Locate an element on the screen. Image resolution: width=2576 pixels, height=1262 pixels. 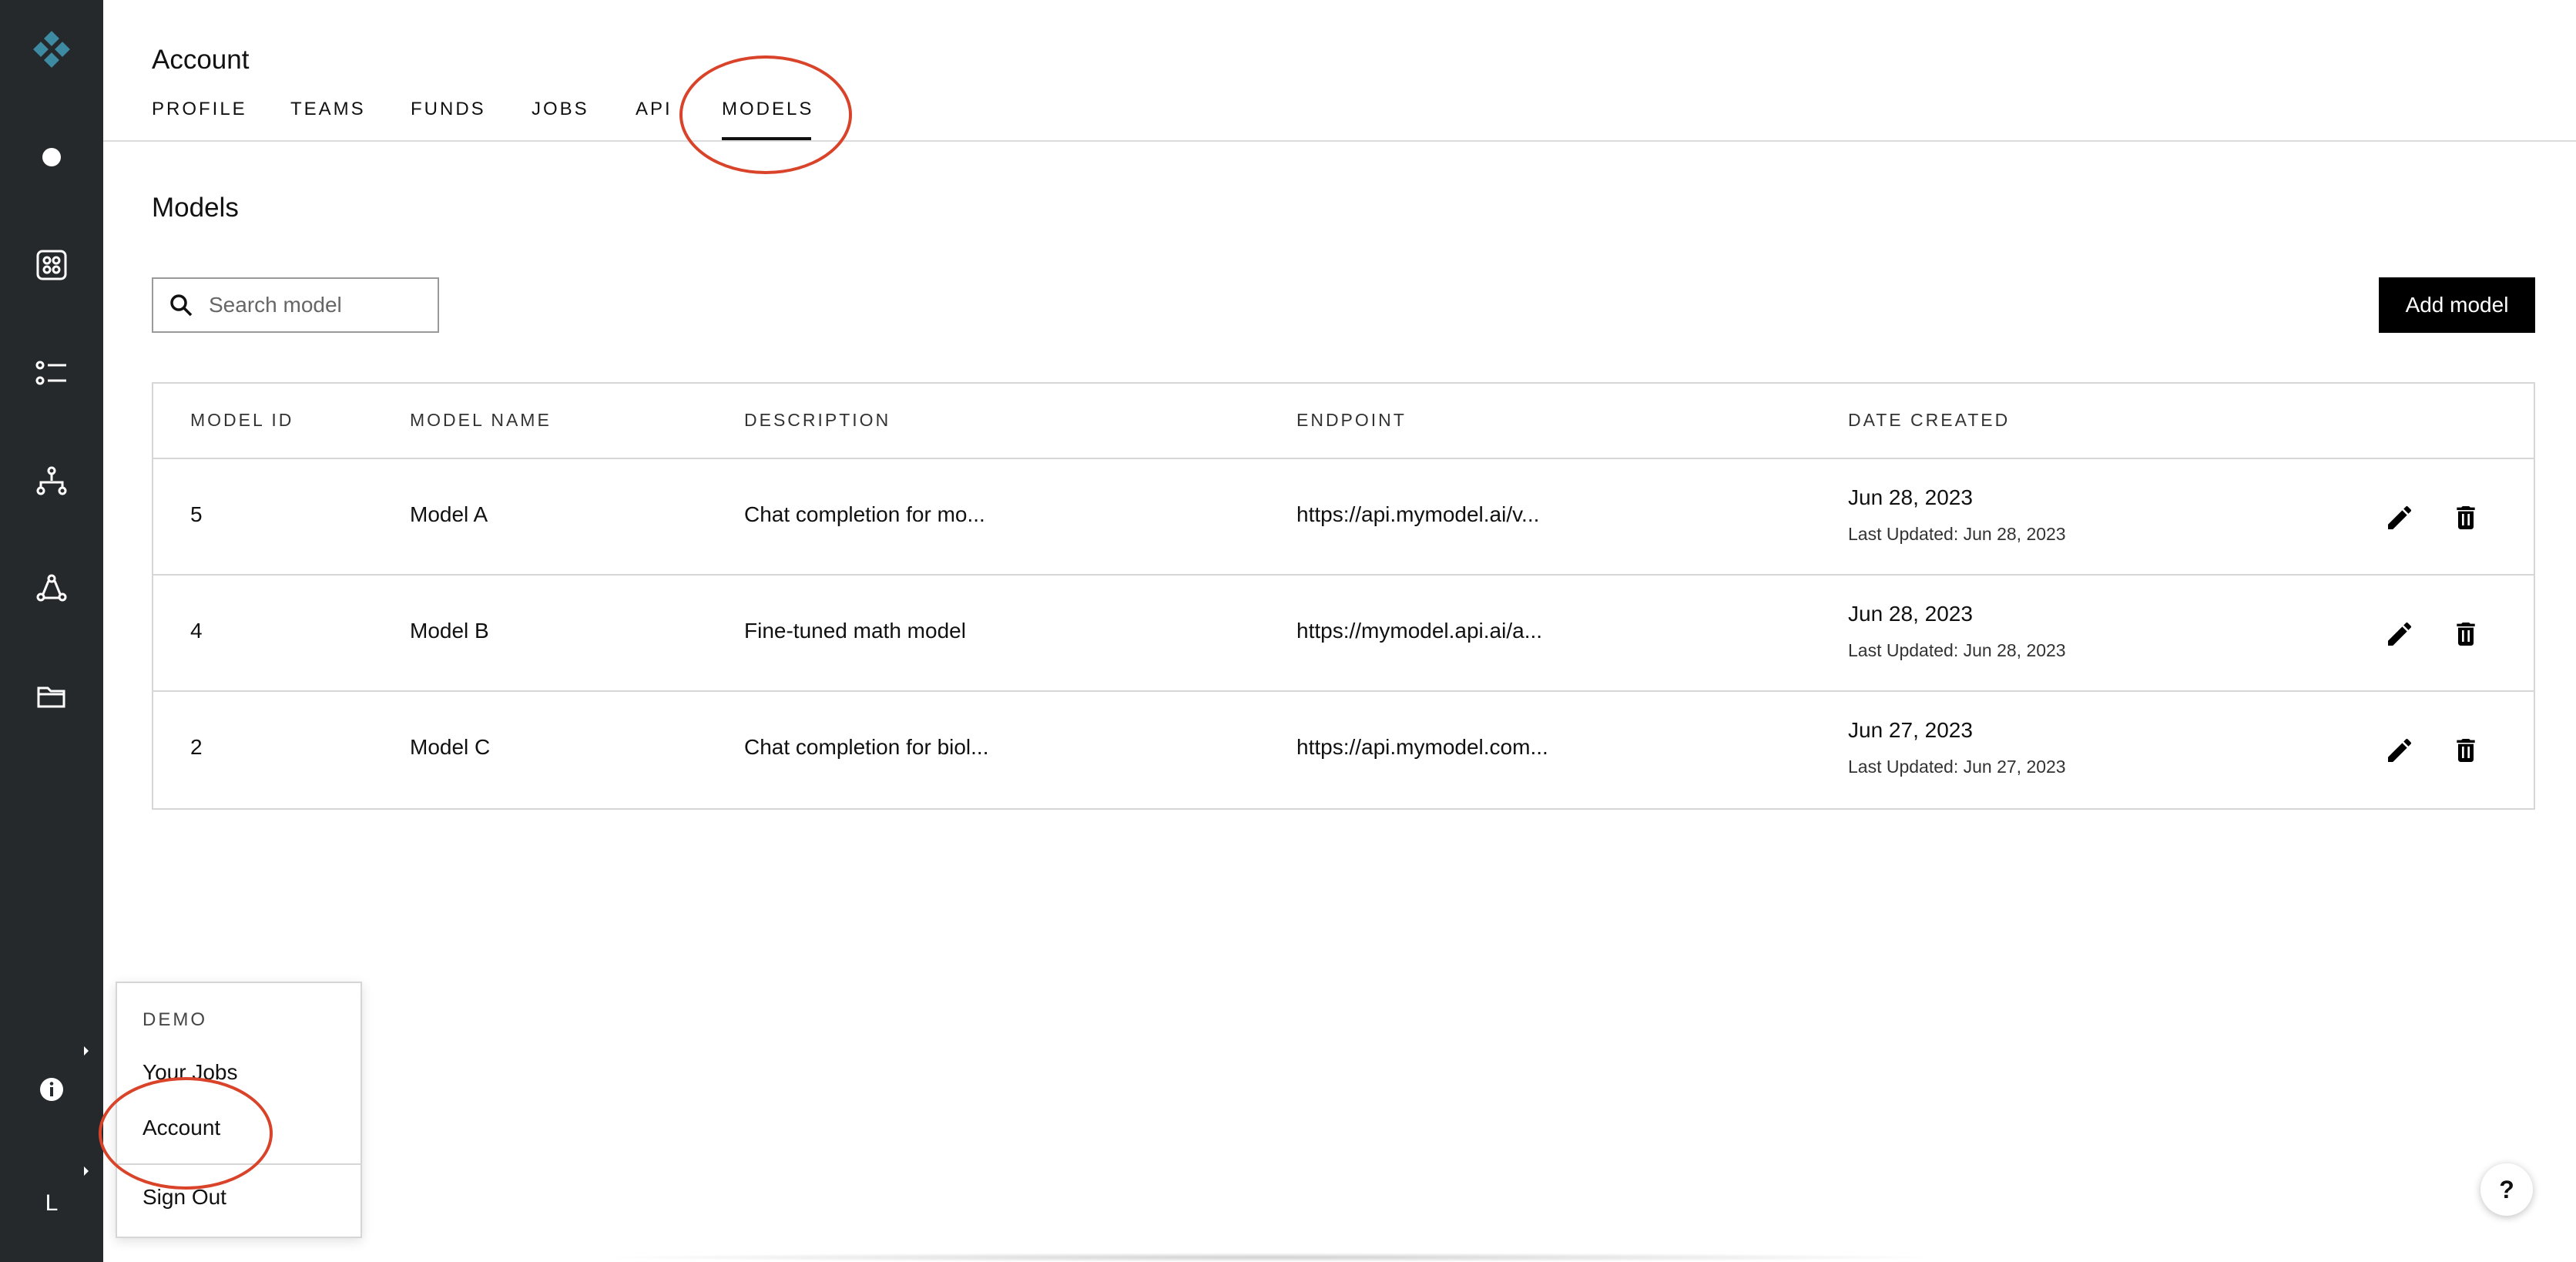
command-grid-icon is located at coordinates (51, 265).